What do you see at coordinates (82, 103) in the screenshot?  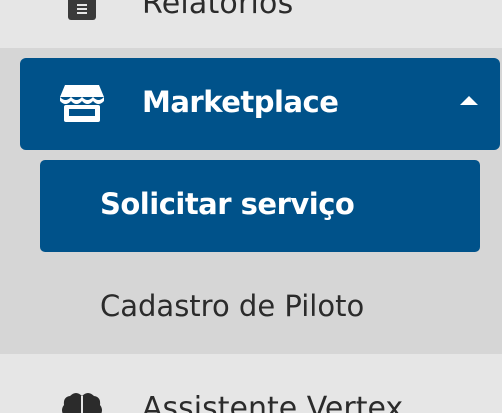 I see `store-icon` at bounding box center [82, 103].